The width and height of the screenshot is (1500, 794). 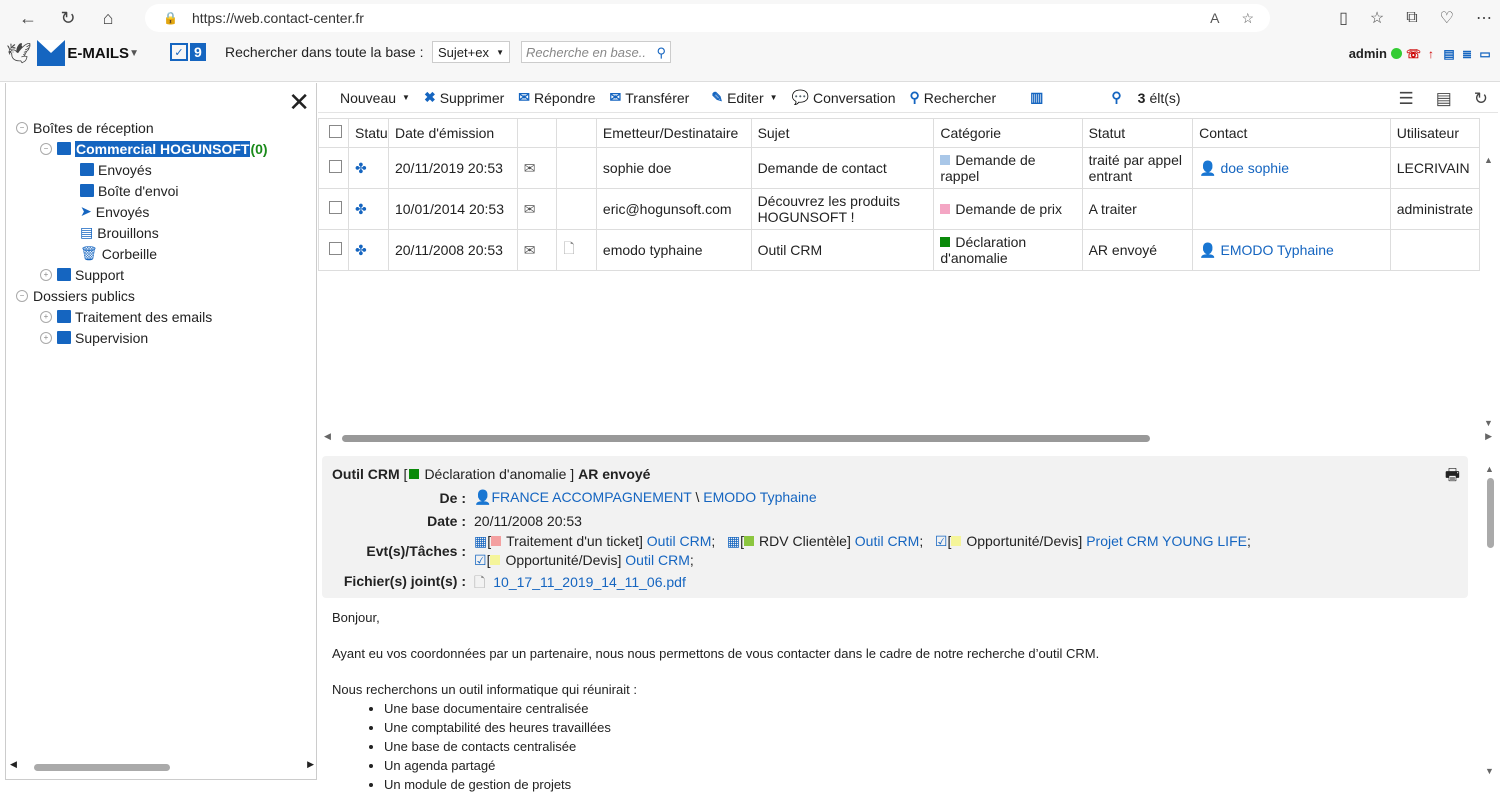 I want to click on read-aloud-icon: A, so click(x=1214, y=18).